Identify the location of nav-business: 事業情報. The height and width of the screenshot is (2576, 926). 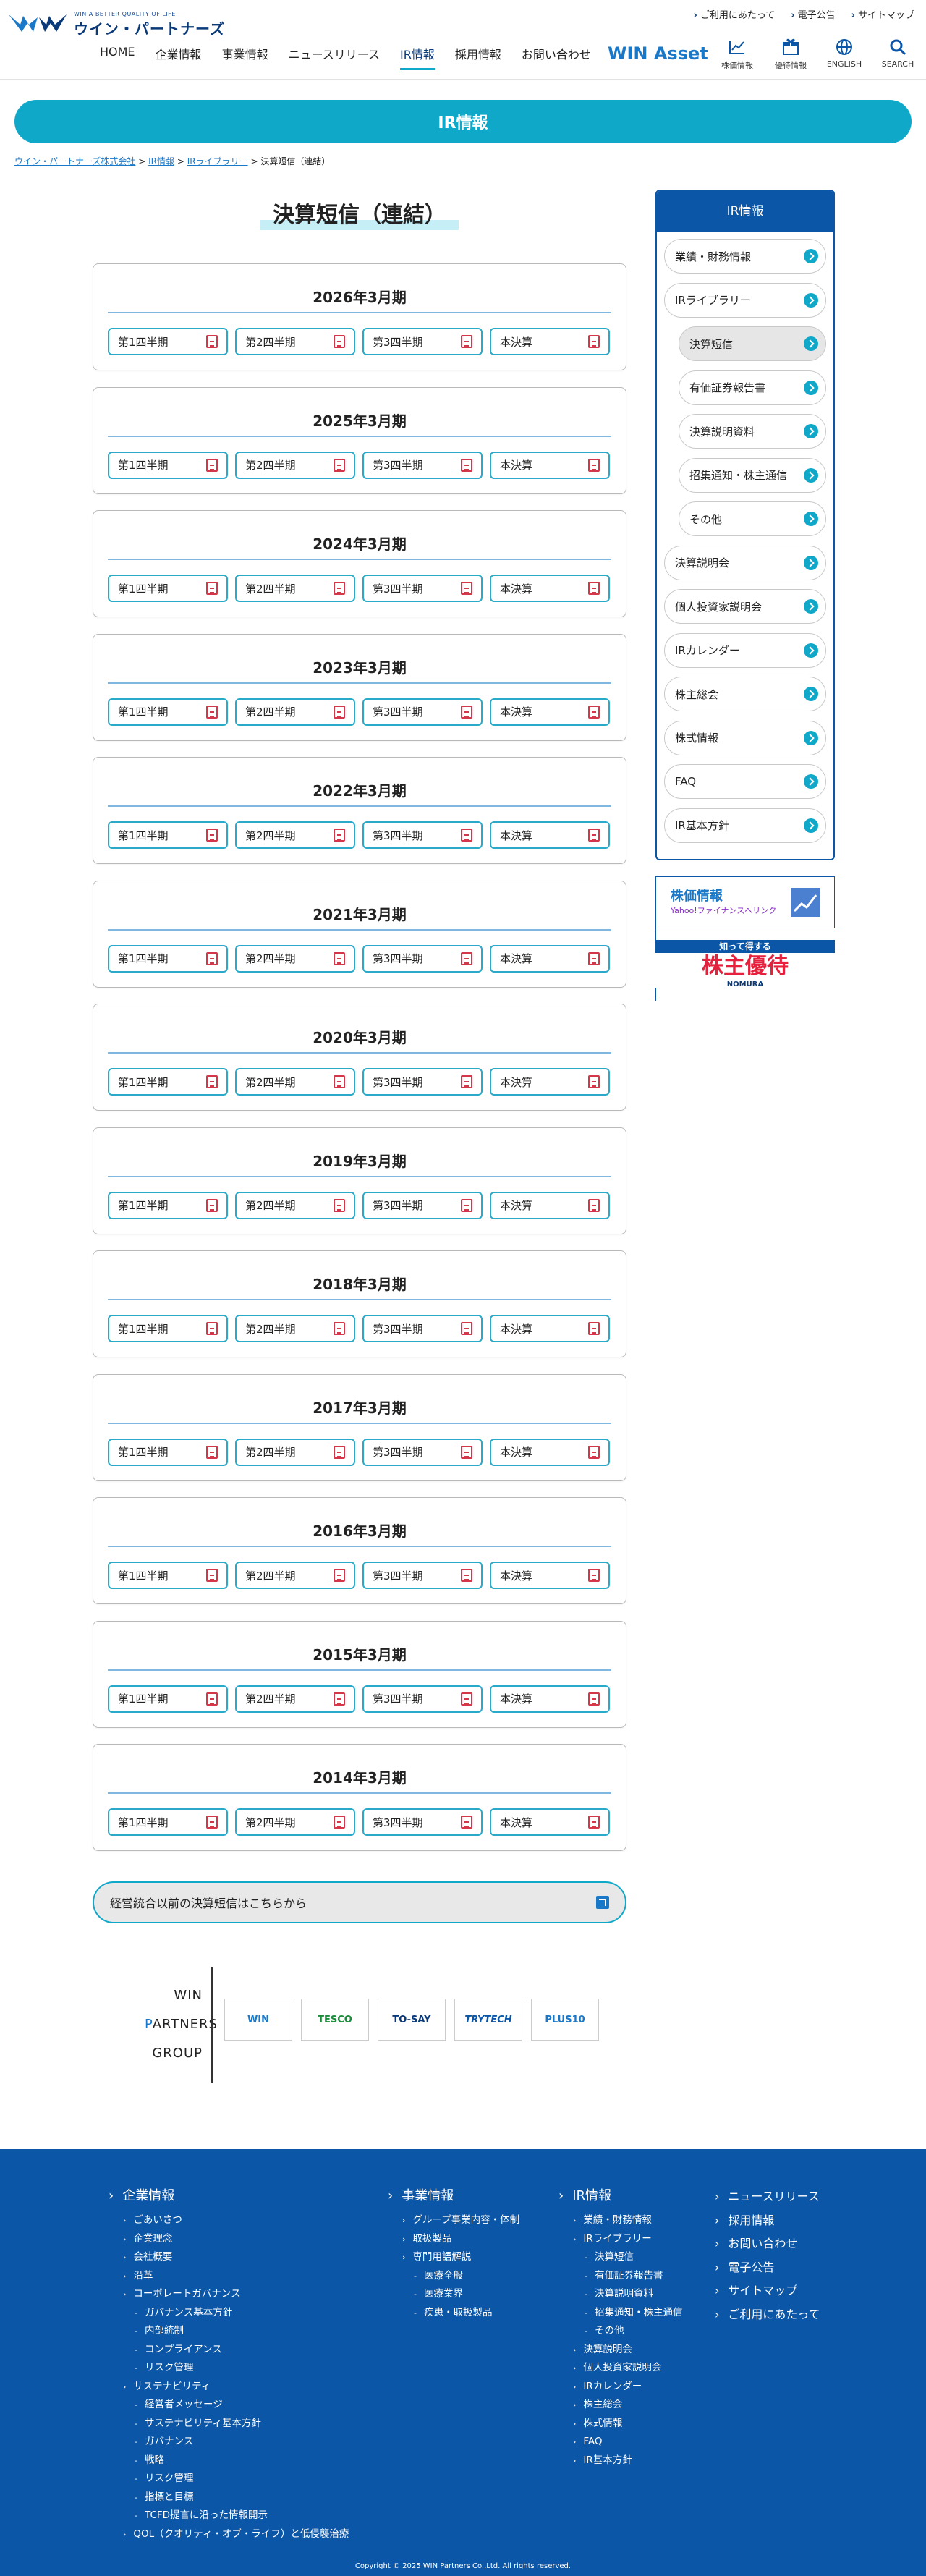
(245, 57).